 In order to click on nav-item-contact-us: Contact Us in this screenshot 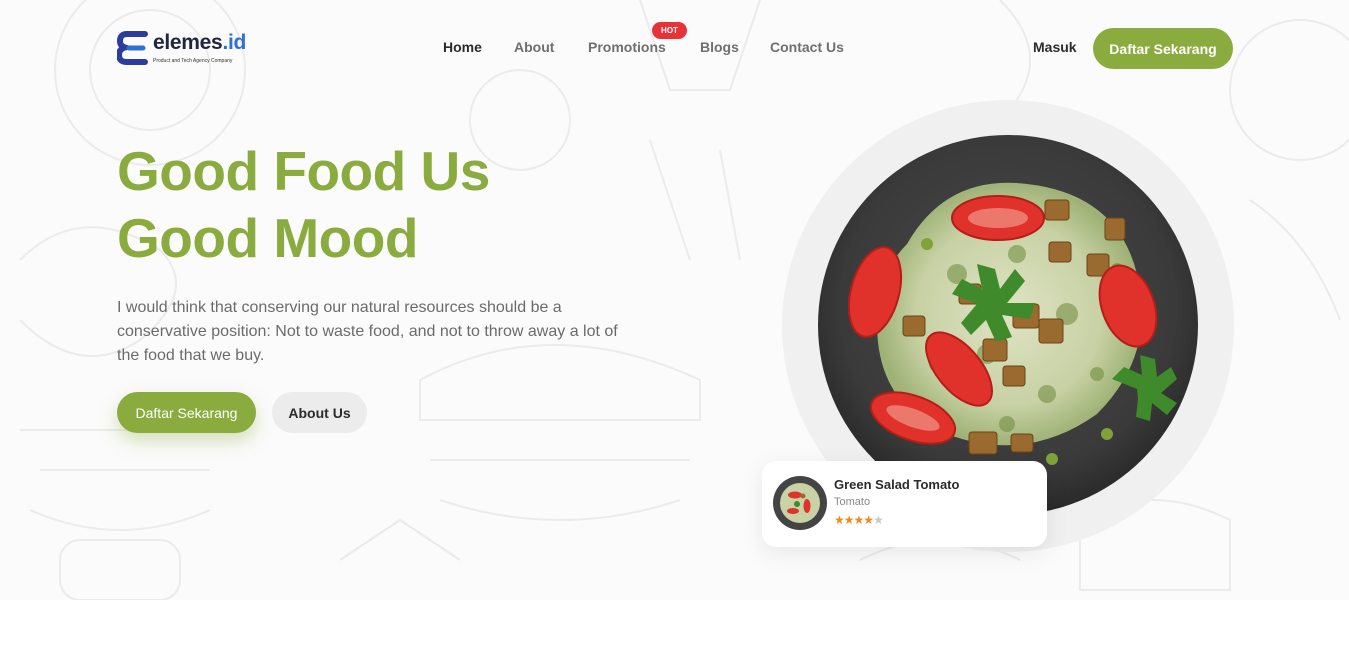, I will do `click(807, 47)`.